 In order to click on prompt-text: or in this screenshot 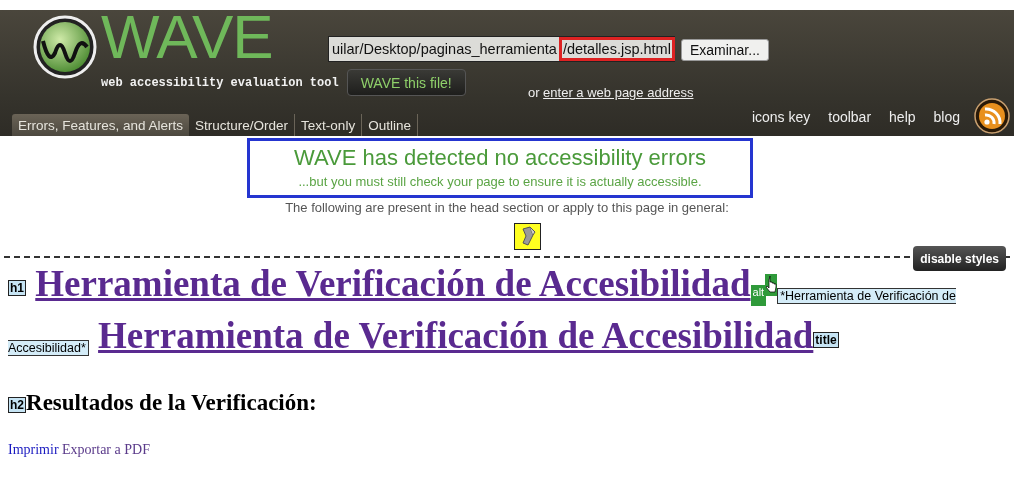, I will do `click(533, 92)`.